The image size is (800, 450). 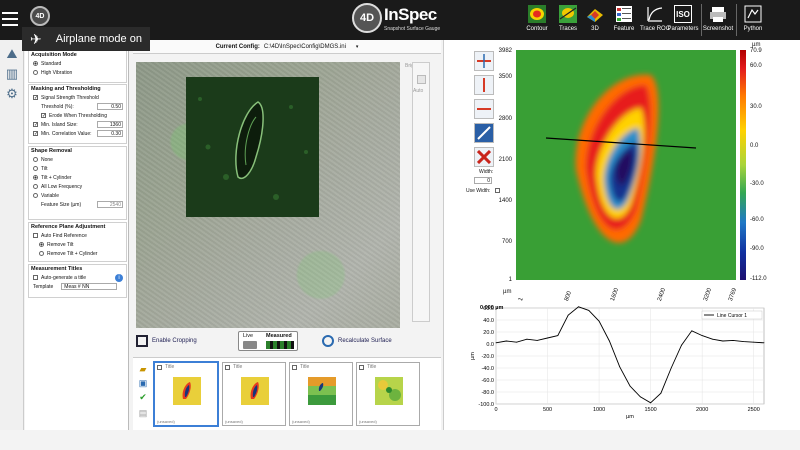 I want to click on min-corr-input: 0.30, so click(x=110, y=133).